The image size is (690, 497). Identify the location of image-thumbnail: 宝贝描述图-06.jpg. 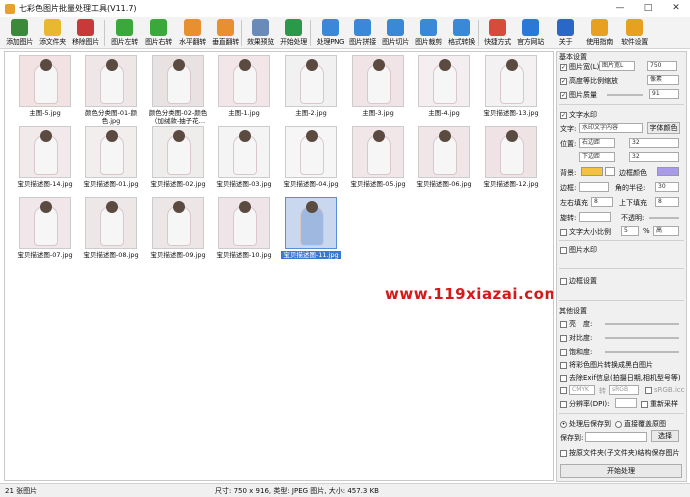
(444, 157).